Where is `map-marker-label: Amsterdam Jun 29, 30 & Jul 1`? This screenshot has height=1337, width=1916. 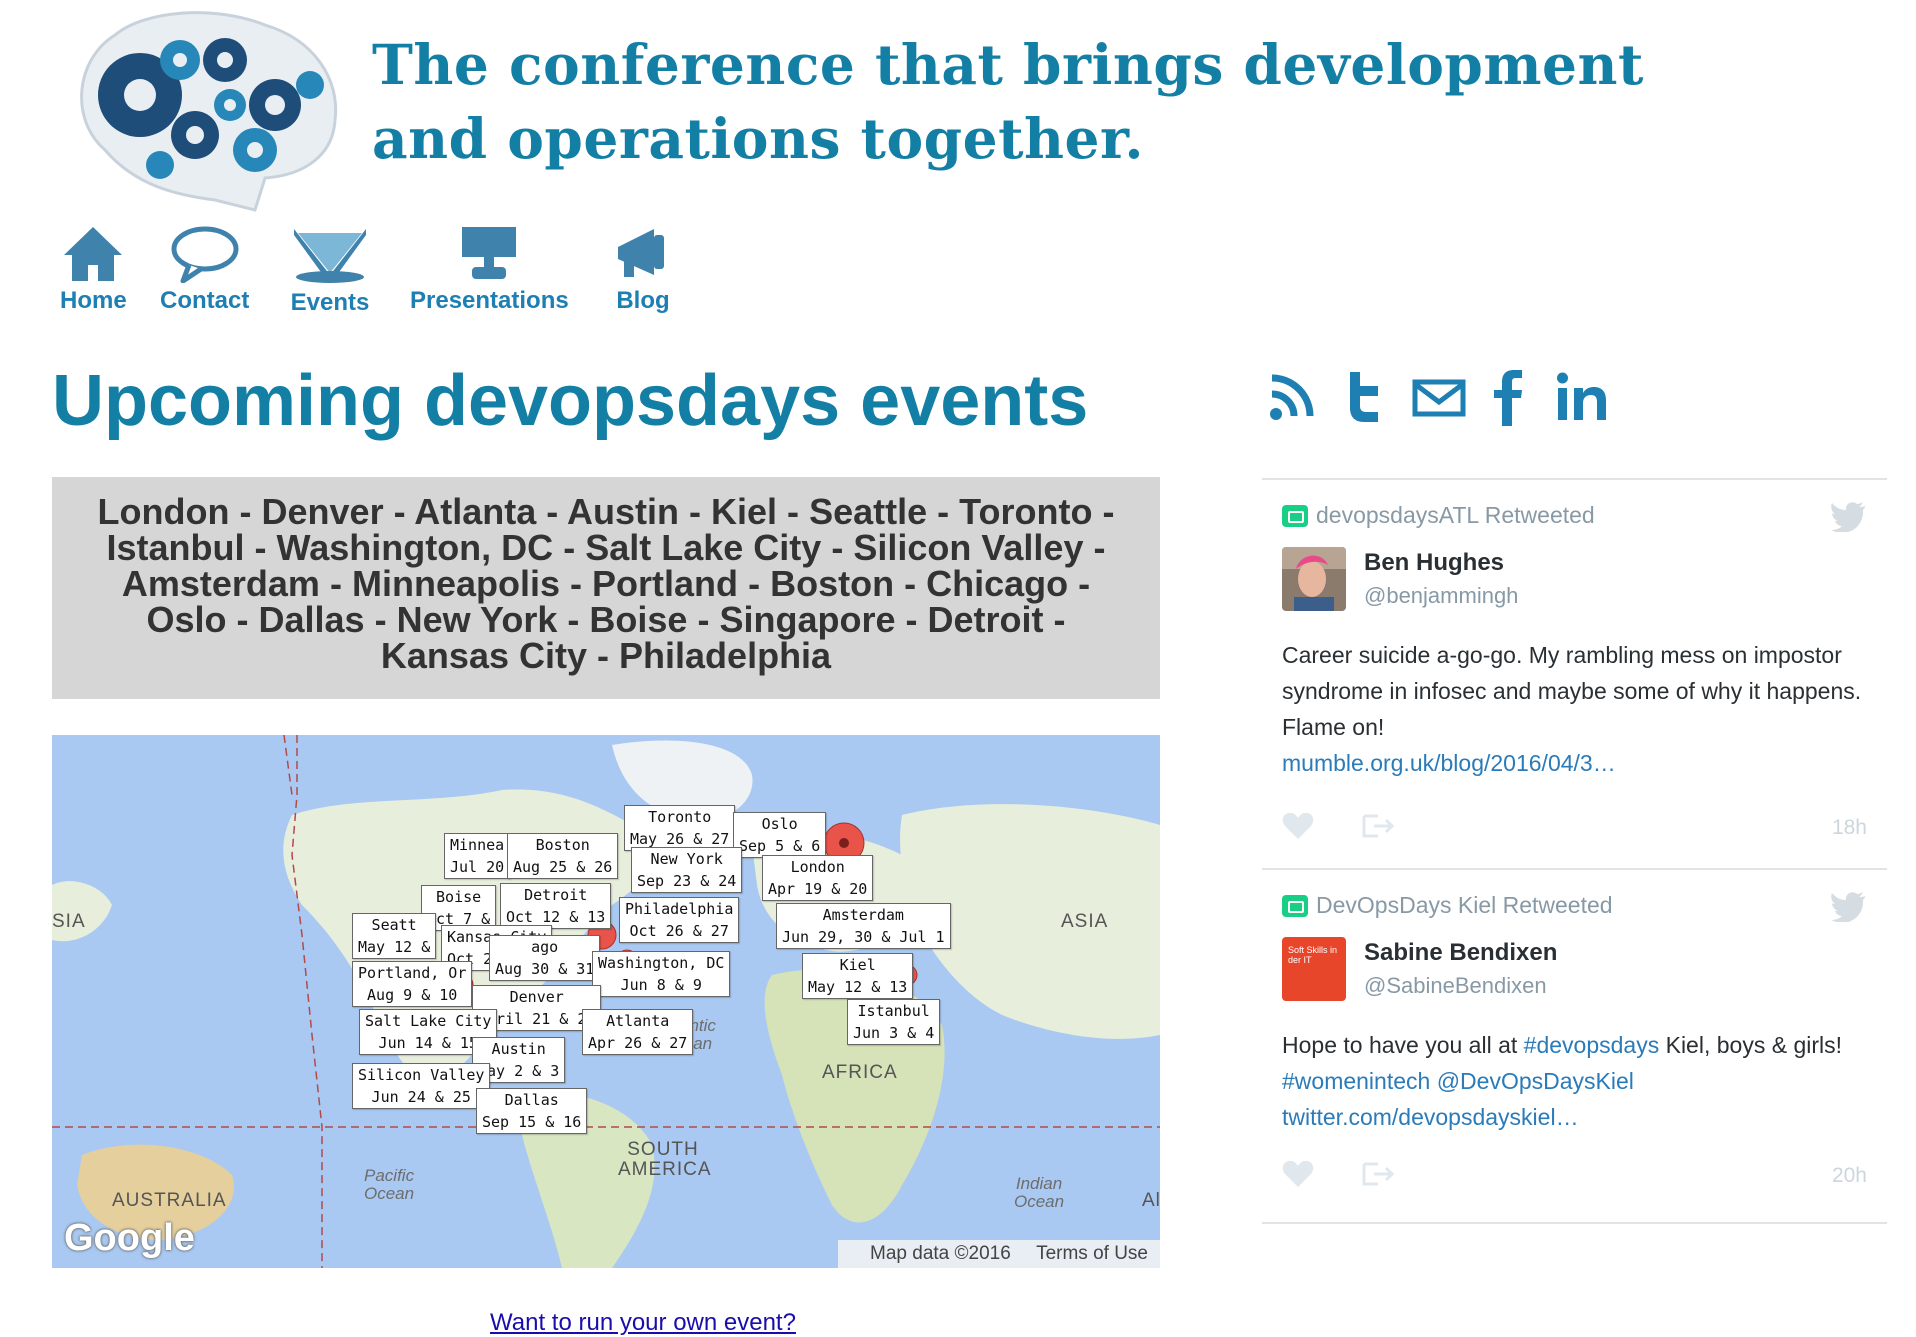 map-marker-label: Amsterdam Jun 29, 30 & Jul 1 is located at coordinates (863, 926).